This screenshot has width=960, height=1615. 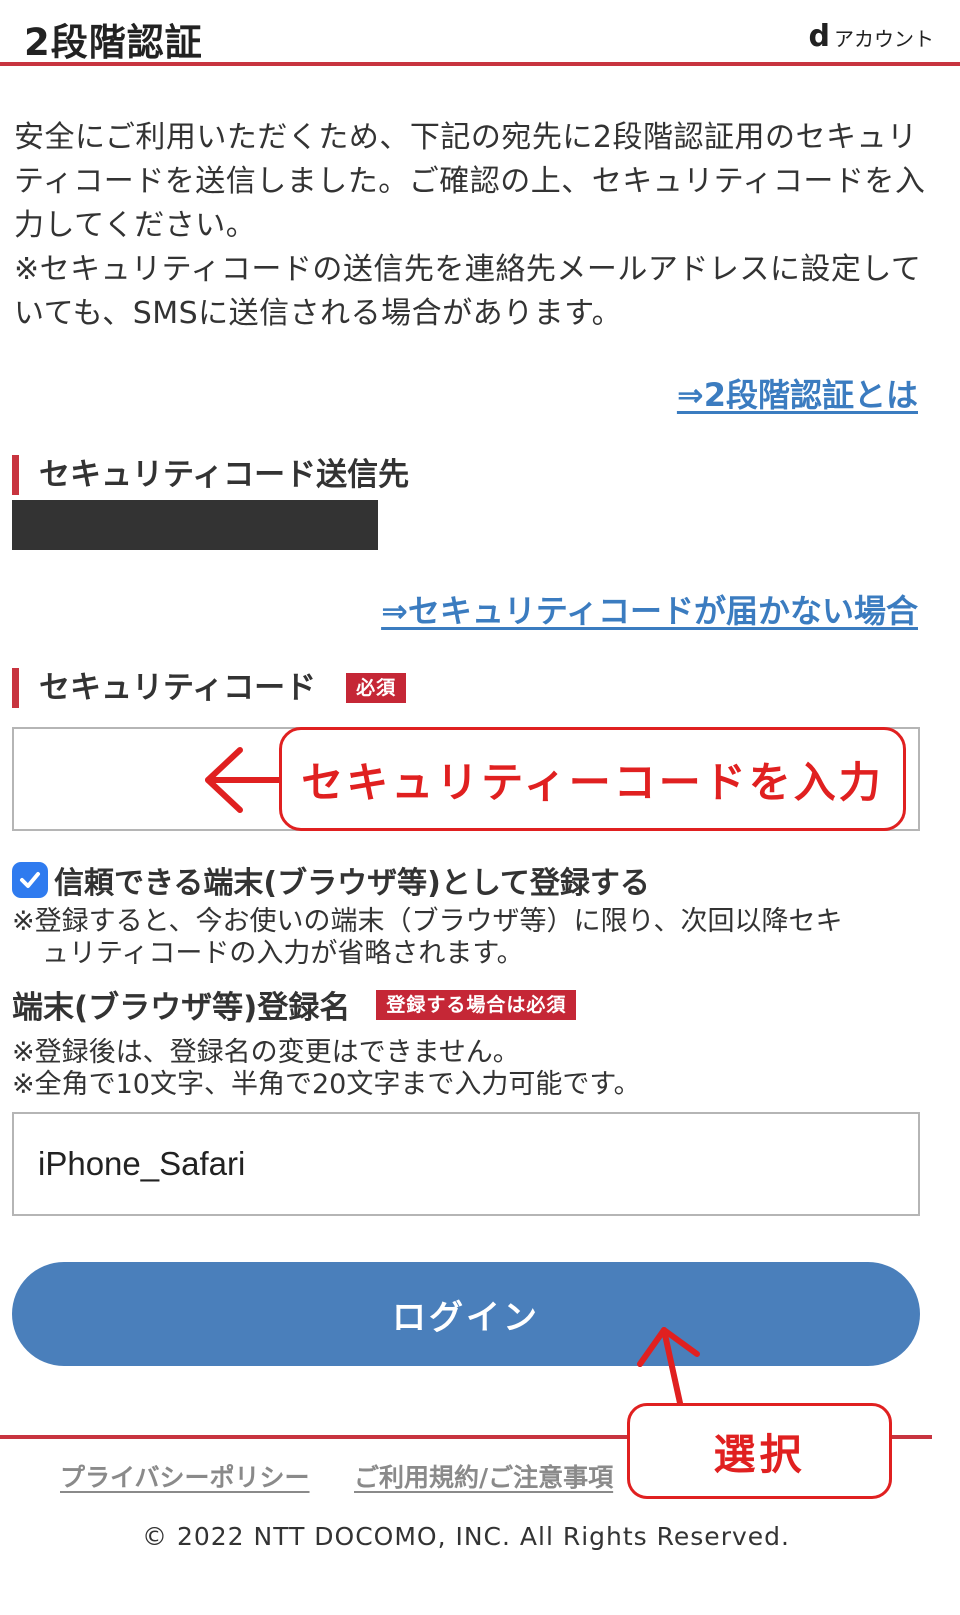 I want to click on trusted-device-note-line-1: ※登録すると、今お使いの端末（ブラウザ等）に限り、次回以降セキ, so click(x=427, y=921).